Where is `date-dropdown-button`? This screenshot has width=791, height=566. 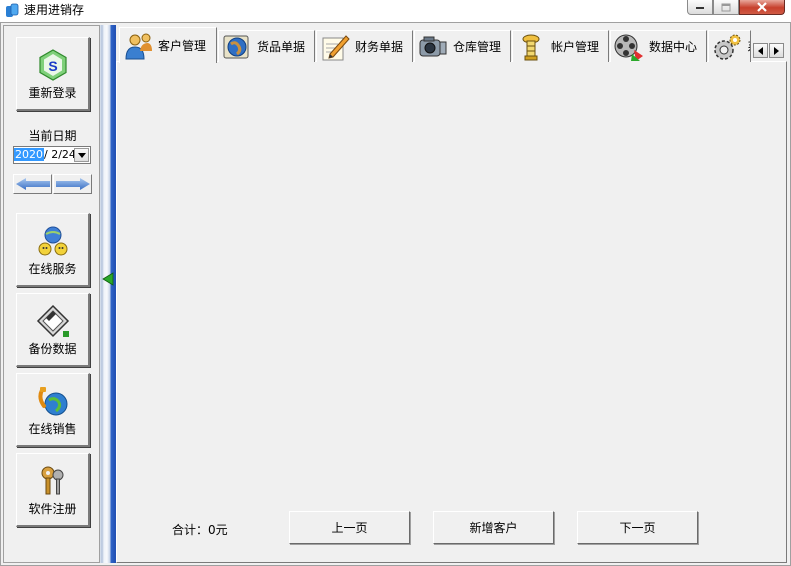
date-dropdown-button is located at coordinates (81, 155).